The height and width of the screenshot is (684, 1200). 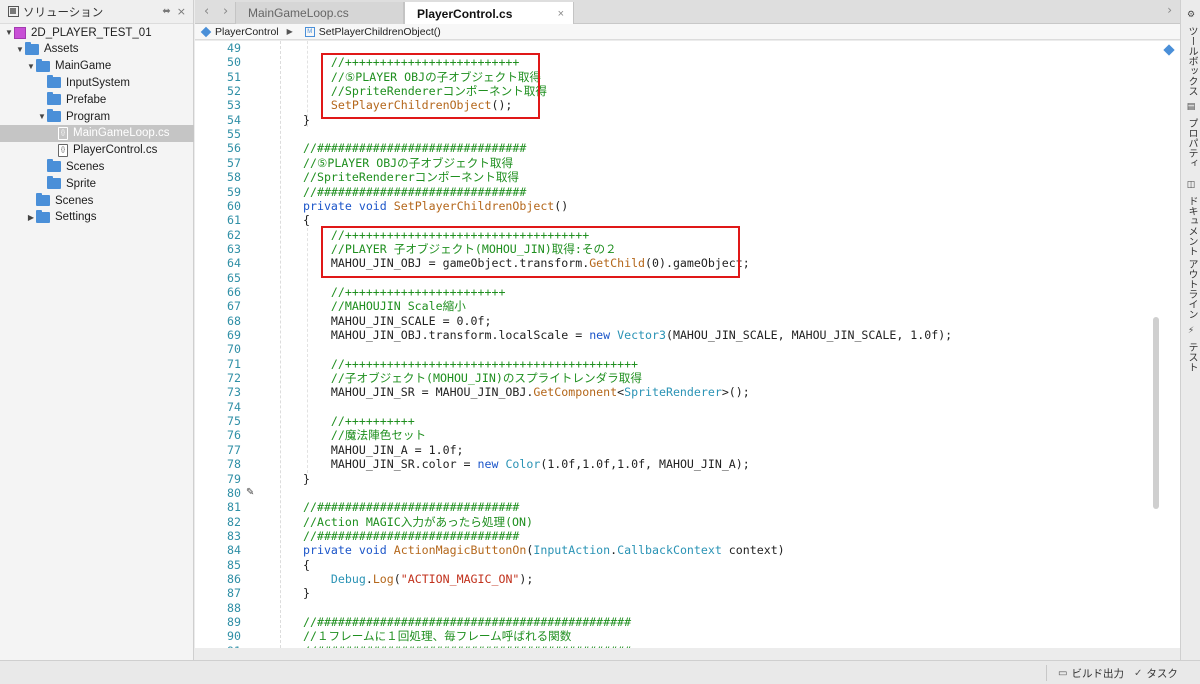 I want to click on line-number: 86, so click(x=234, y=578).